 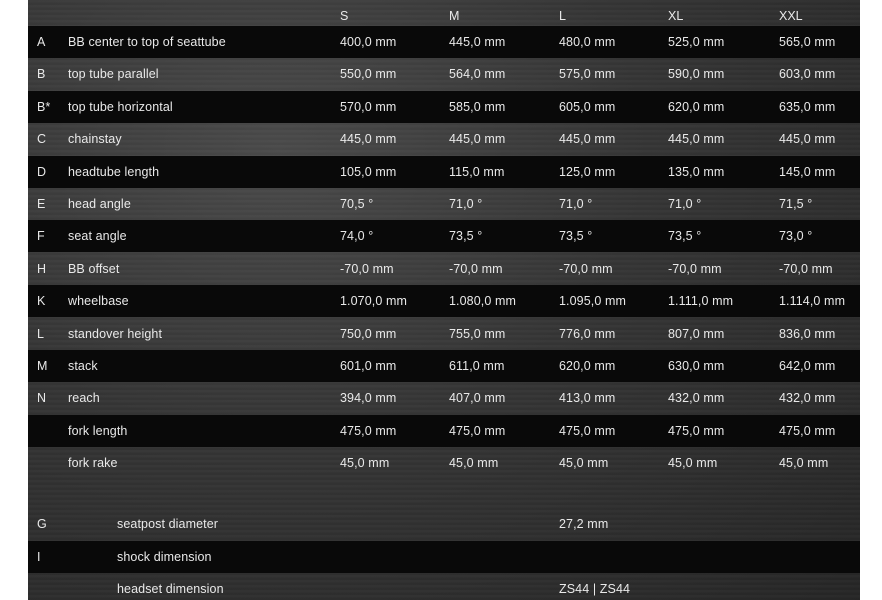 What do you see at coordinates (595, 589) in the screenshot?
I see `row-value: ZS44 | ZS44` at bounding box center [595, 589].